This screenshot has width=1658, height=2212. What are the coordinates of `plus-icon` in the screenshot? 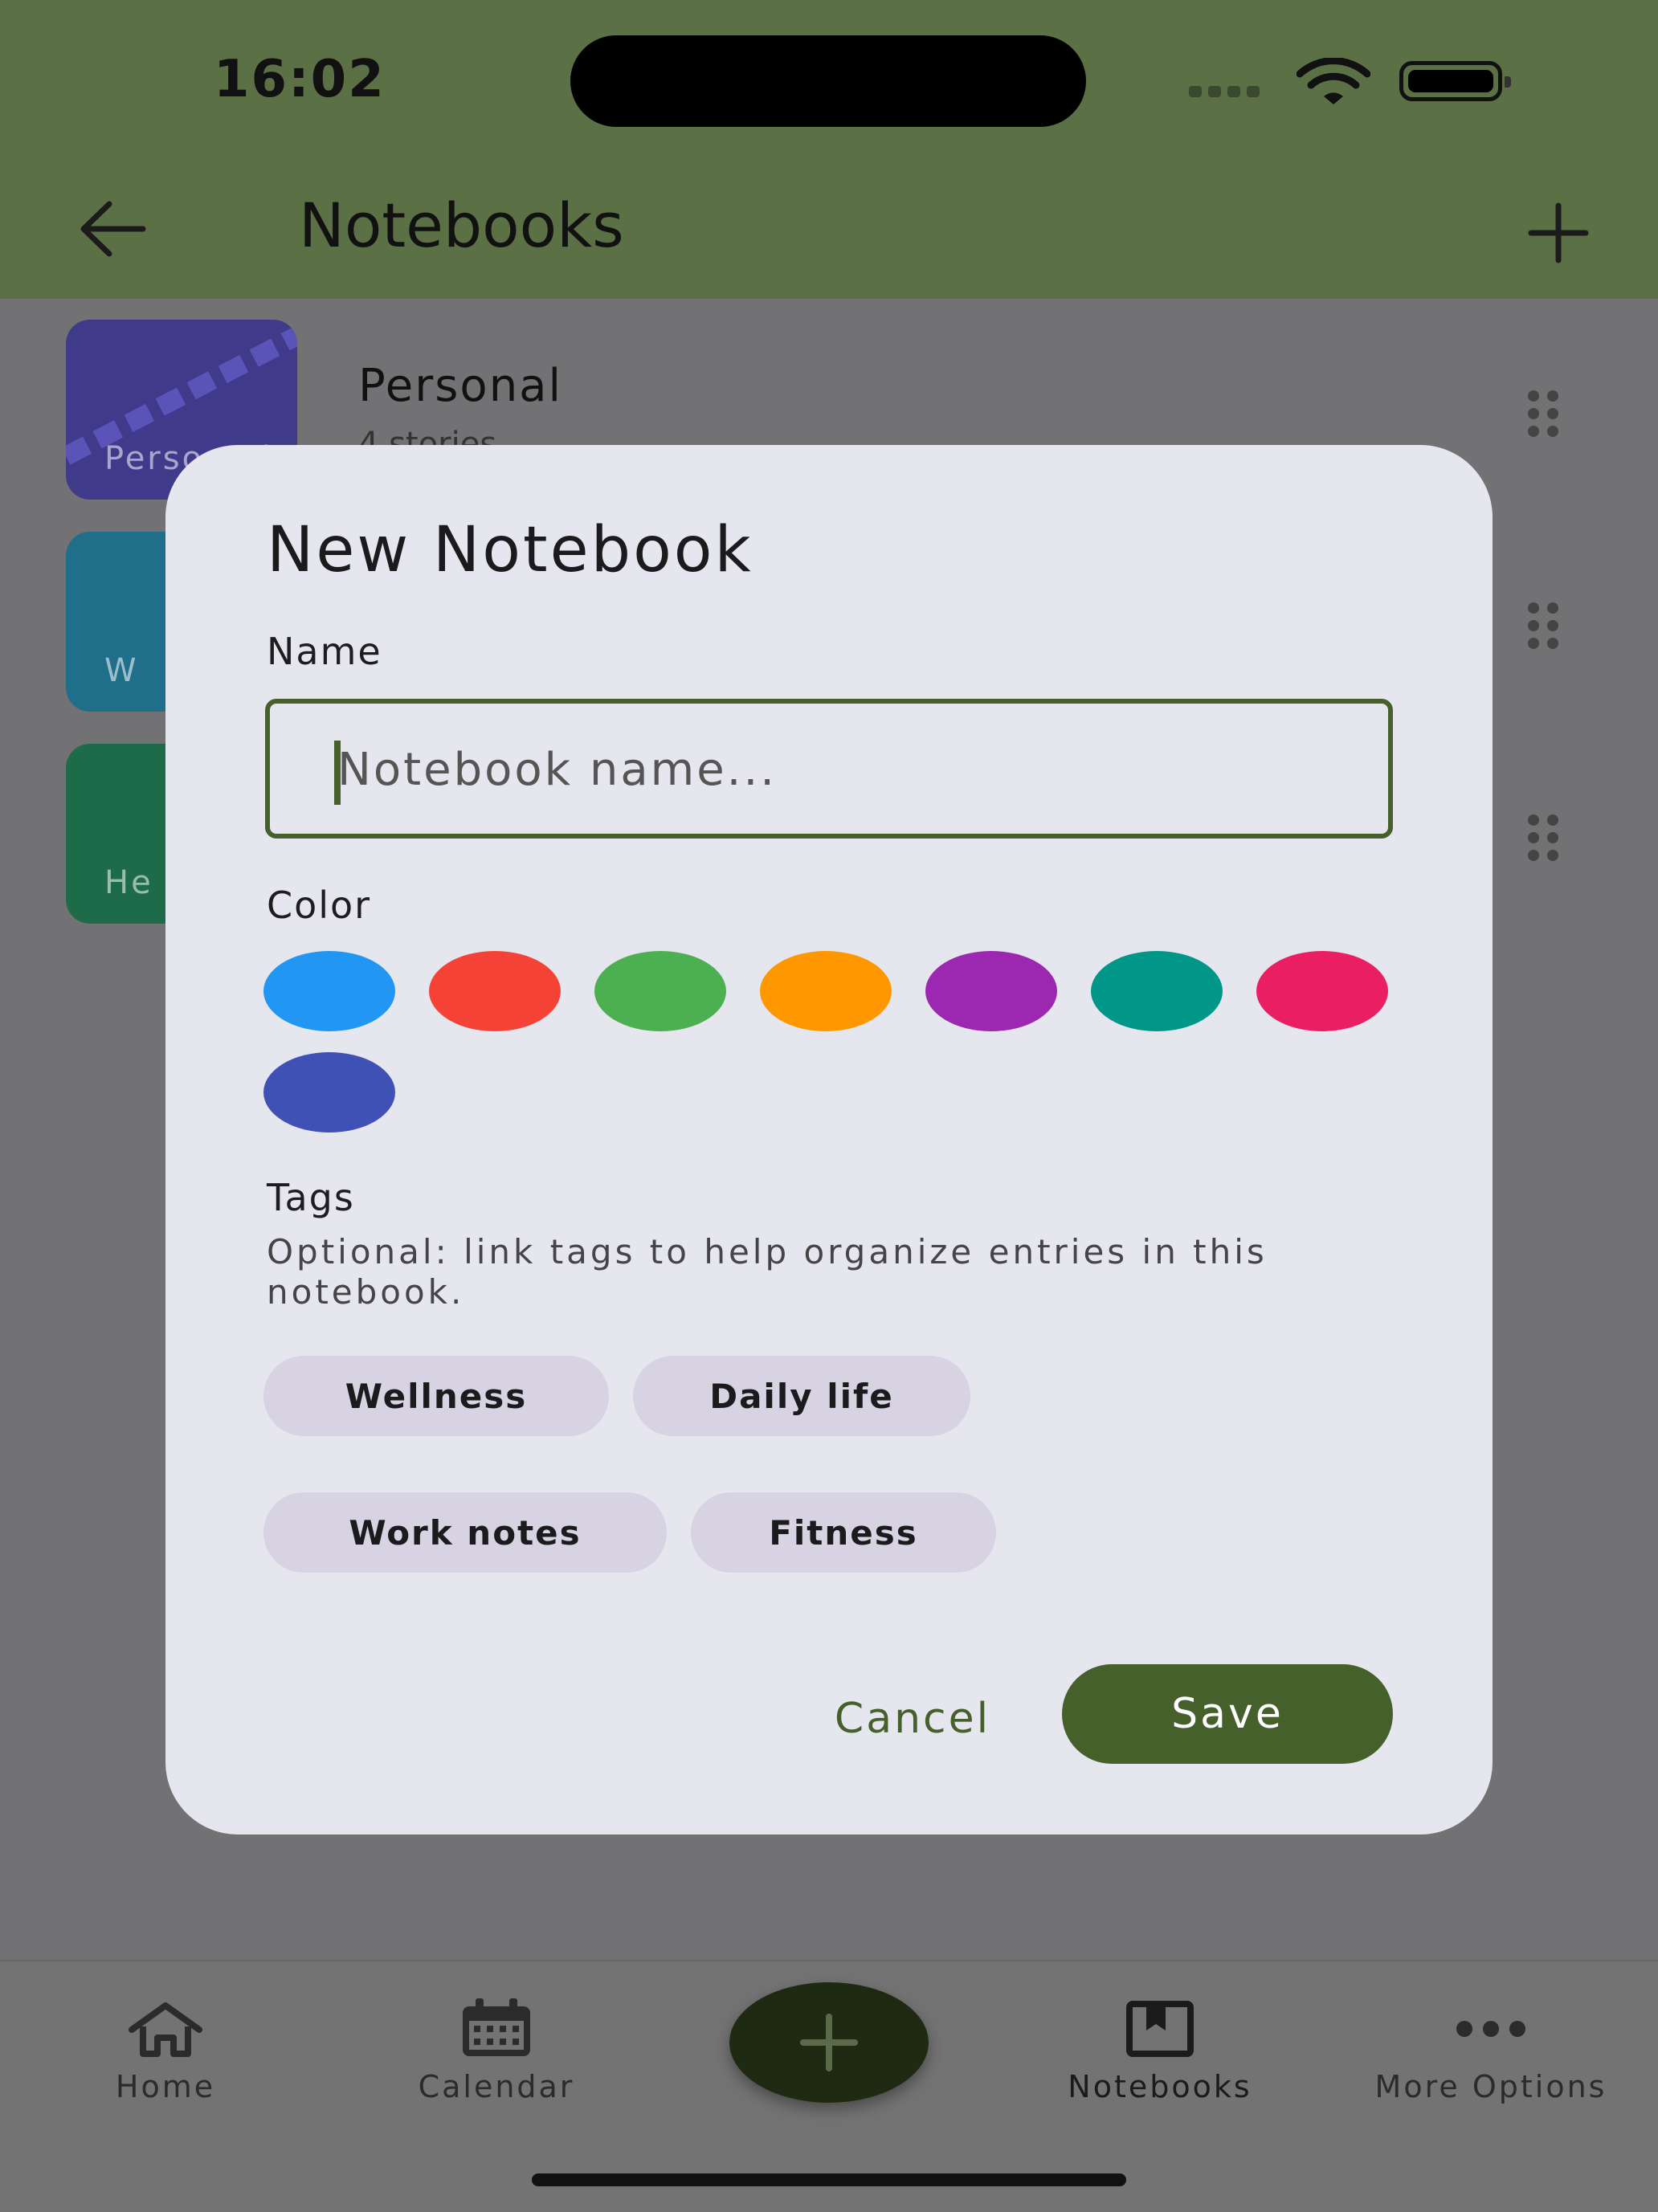 It's located at (829, 2042).